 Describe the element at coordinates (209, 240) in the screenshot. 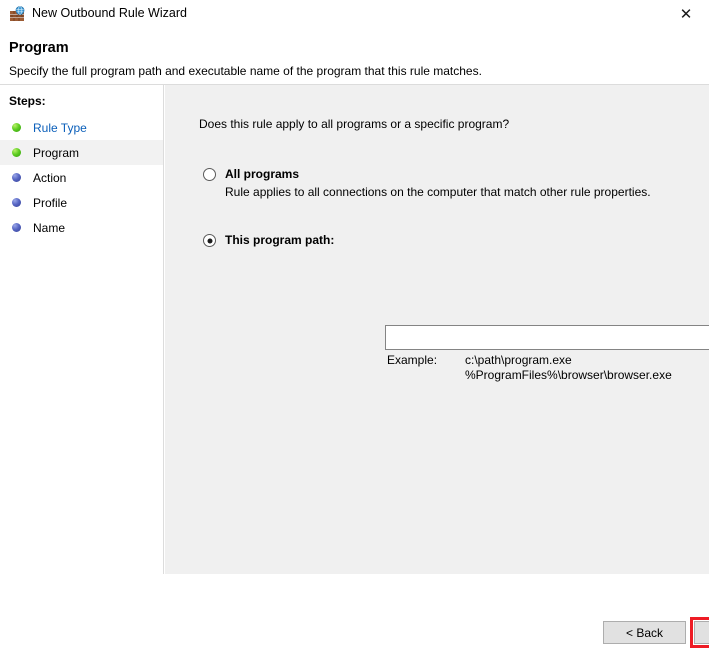

I see `radio-this-program-path` at that location.